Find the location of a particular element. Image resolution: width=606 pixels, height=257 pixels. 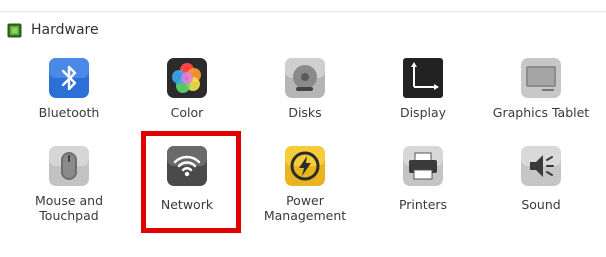

item-power-management: Power Management is located at coordinates (305, 188).